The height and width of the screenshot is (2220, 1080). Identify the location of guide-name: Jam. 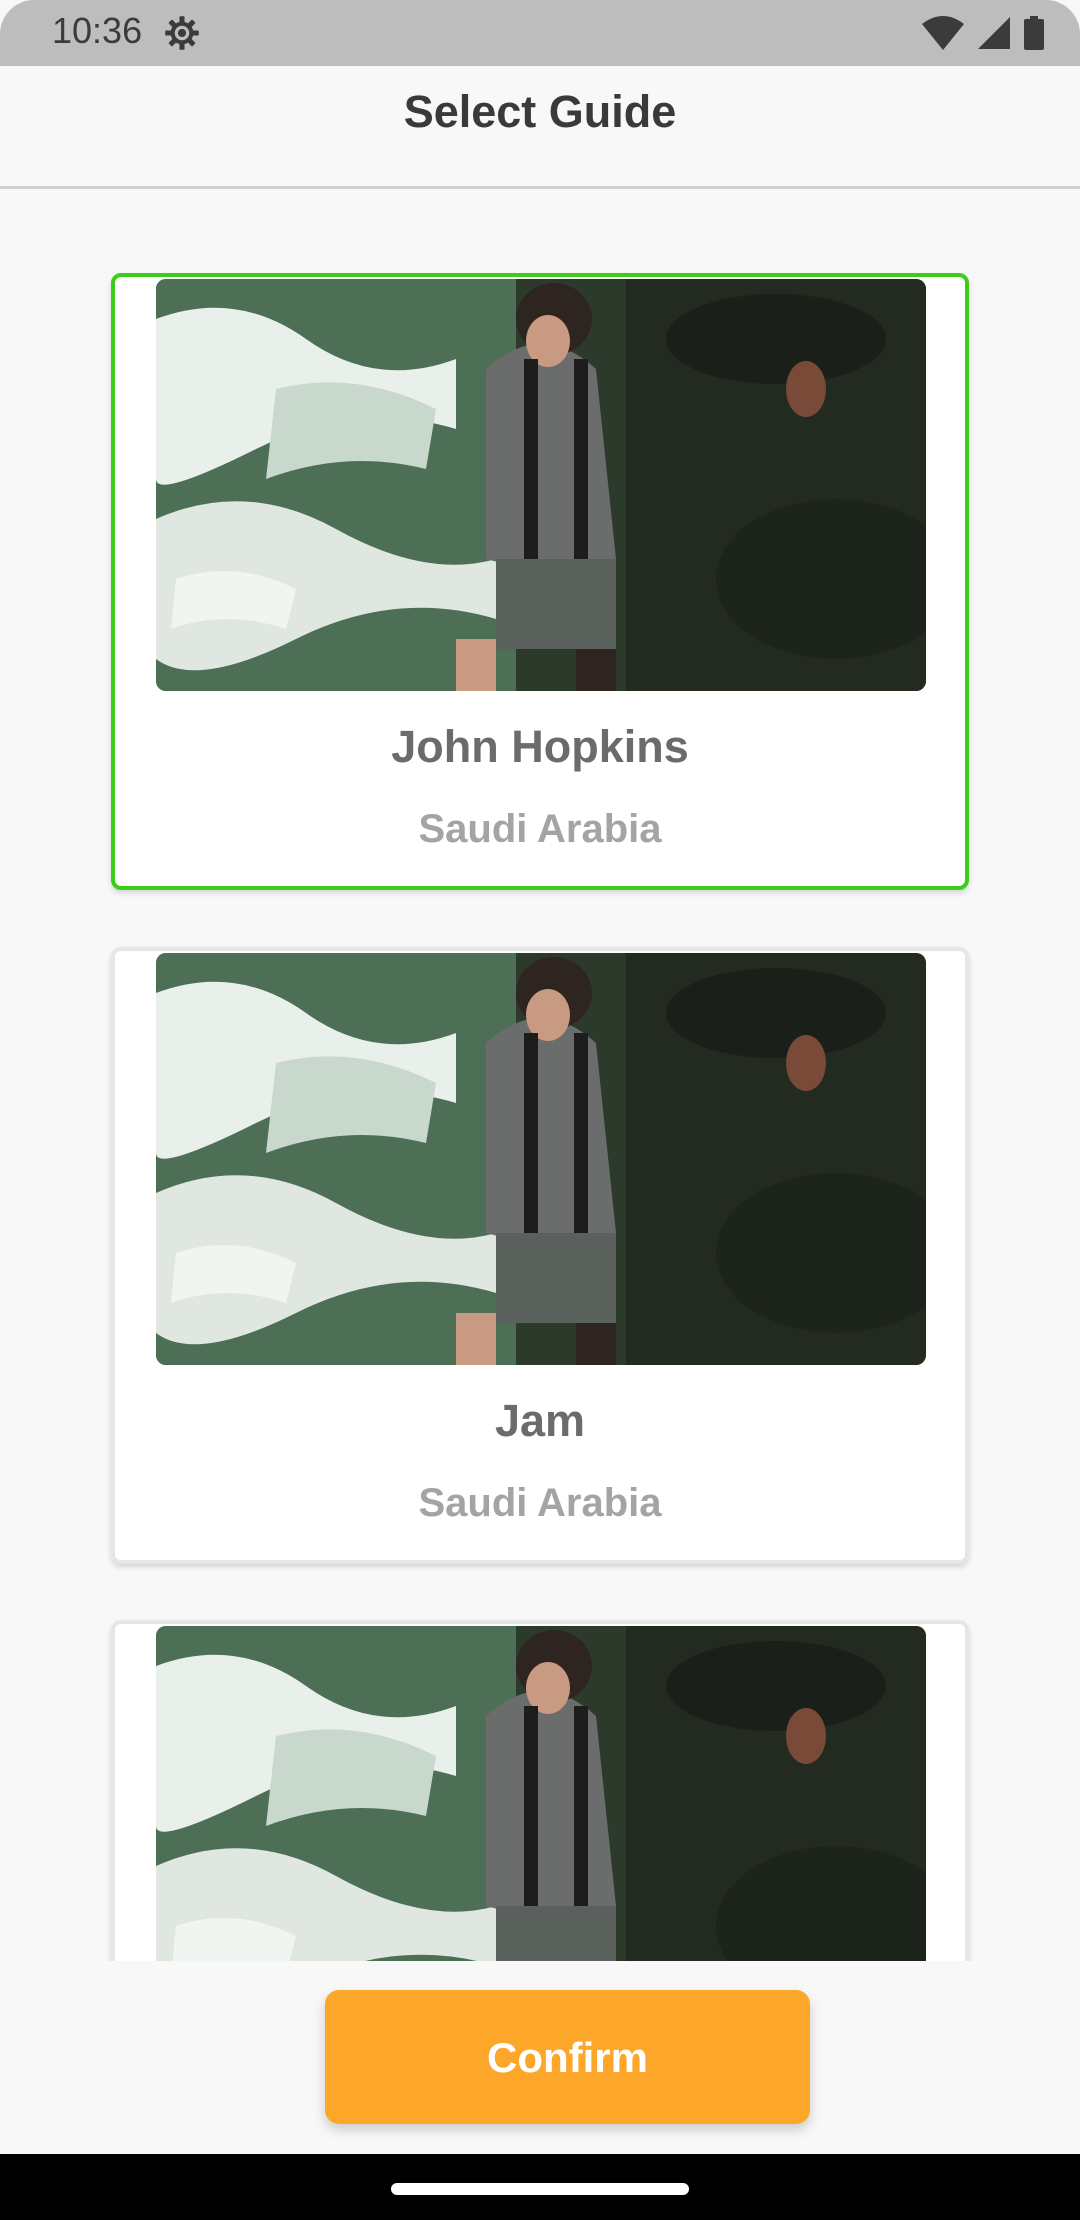
(540, 1420).